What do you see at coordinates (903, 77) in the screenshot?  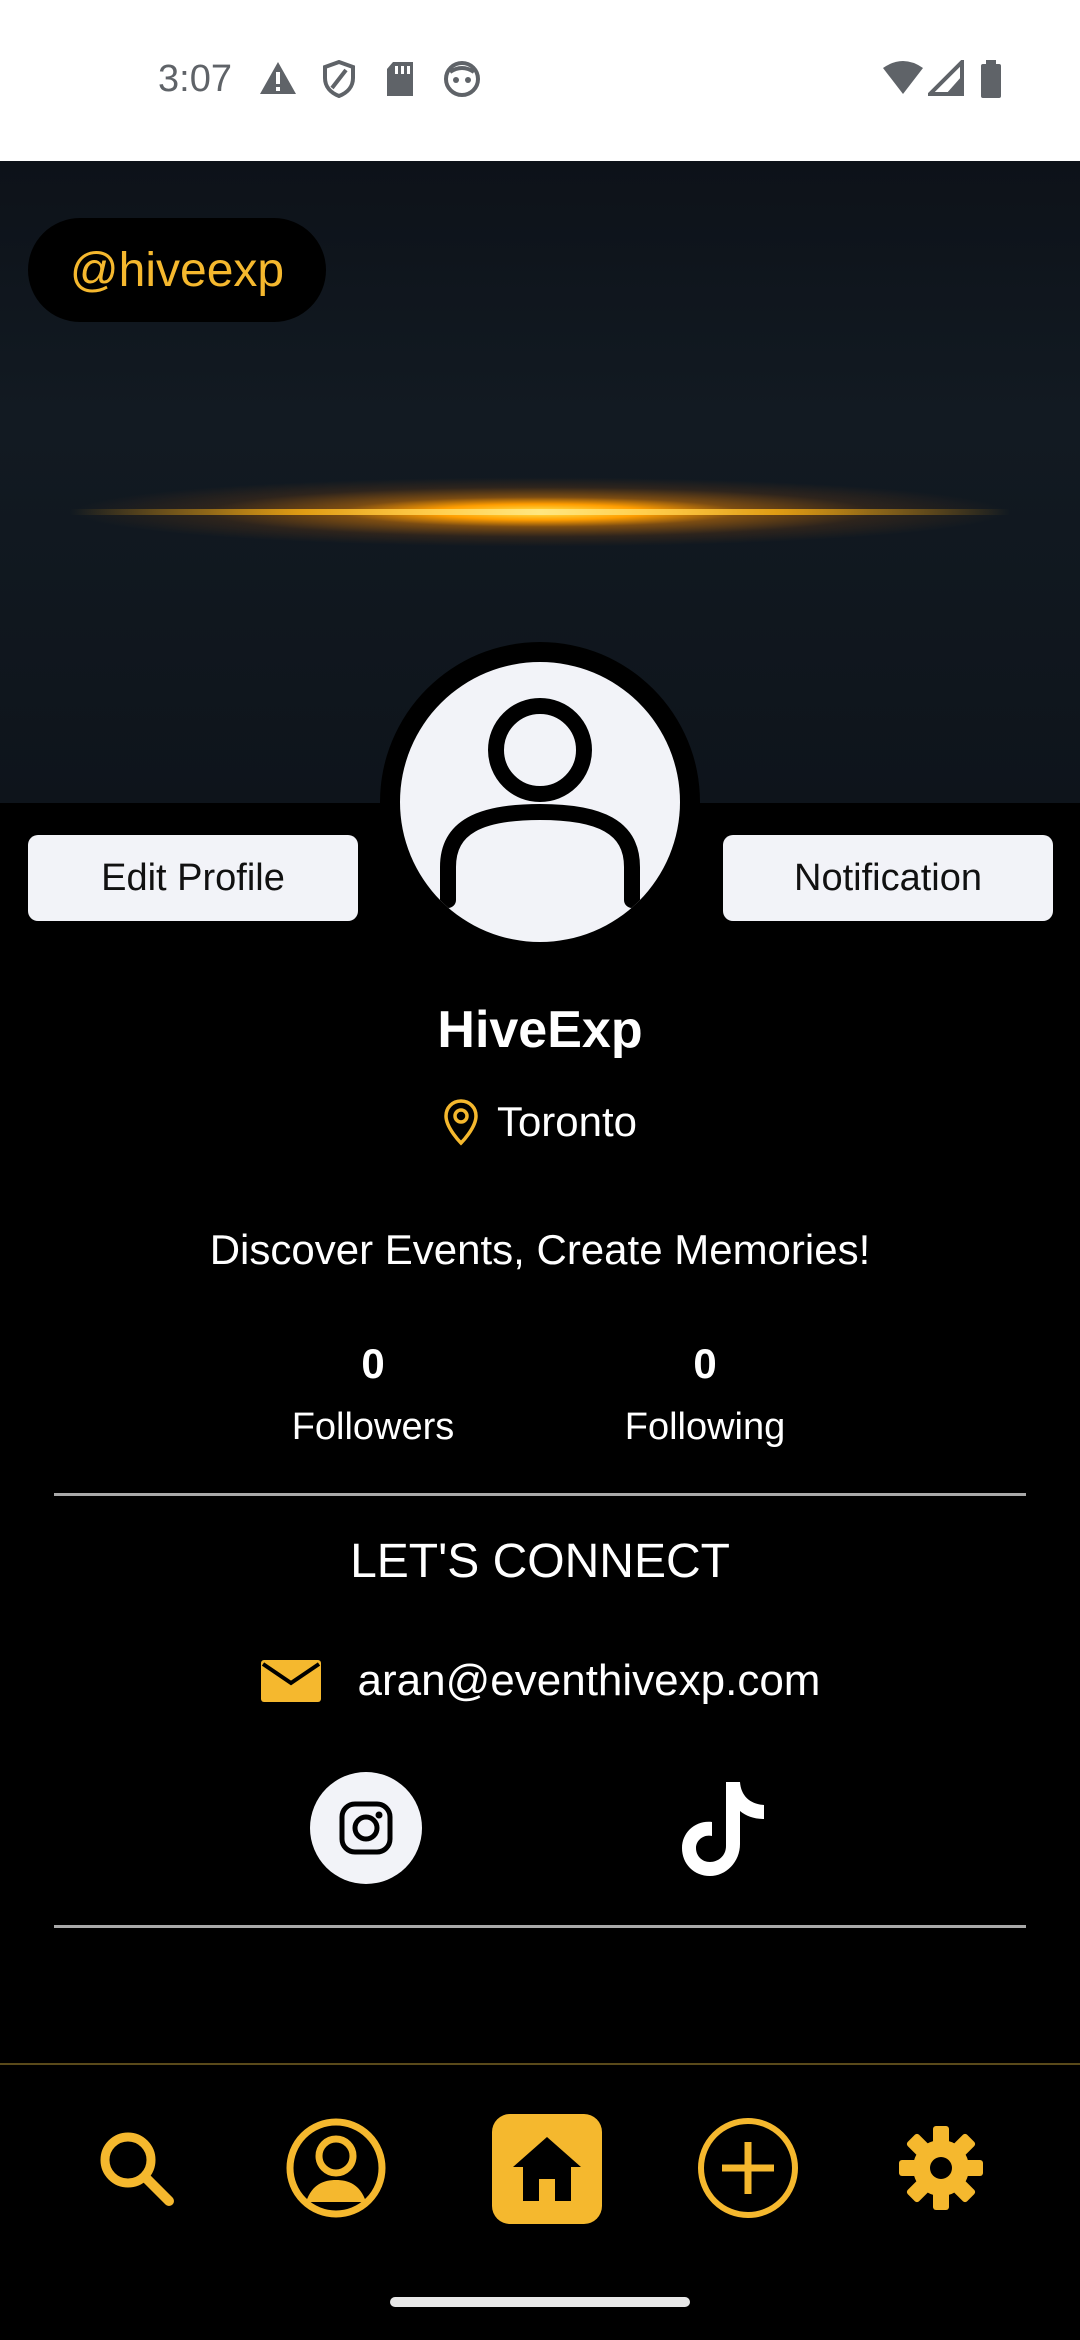 I see `wifi-icon` at bounding box center [903, 77].